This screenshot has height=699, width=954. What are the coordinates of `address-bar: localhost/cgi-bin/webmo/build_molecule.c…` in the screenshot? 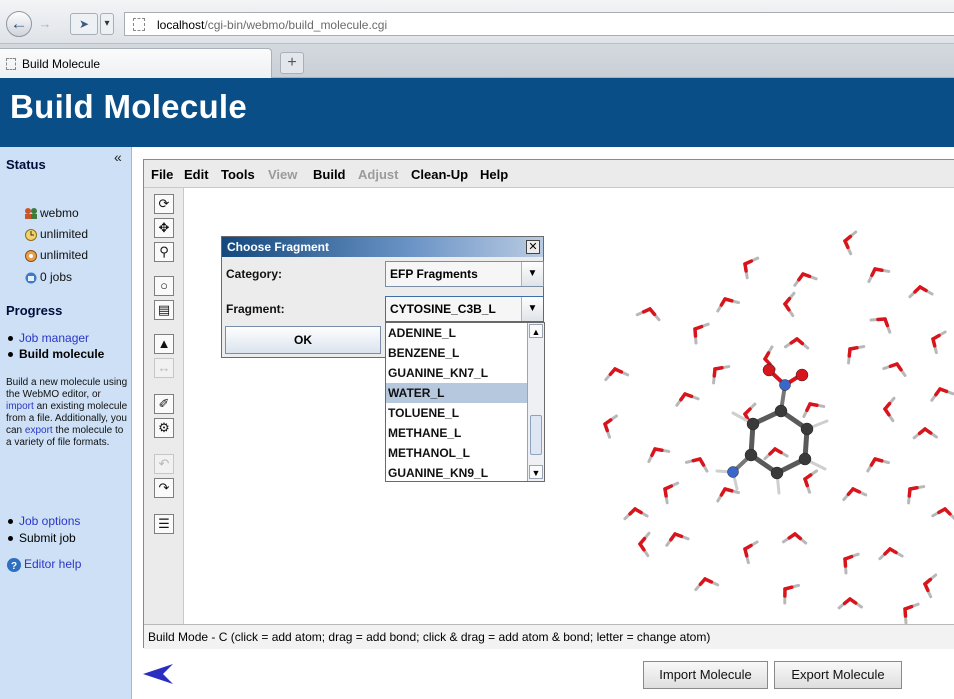 It's located at (539, 24).